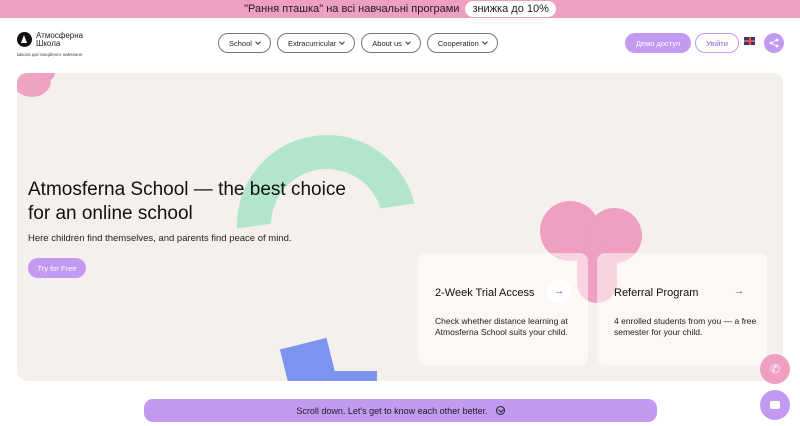  Describe the element at coordinates (658, 43) in the screenshot. I see `demo-access-button: Демо доступ` at that location.